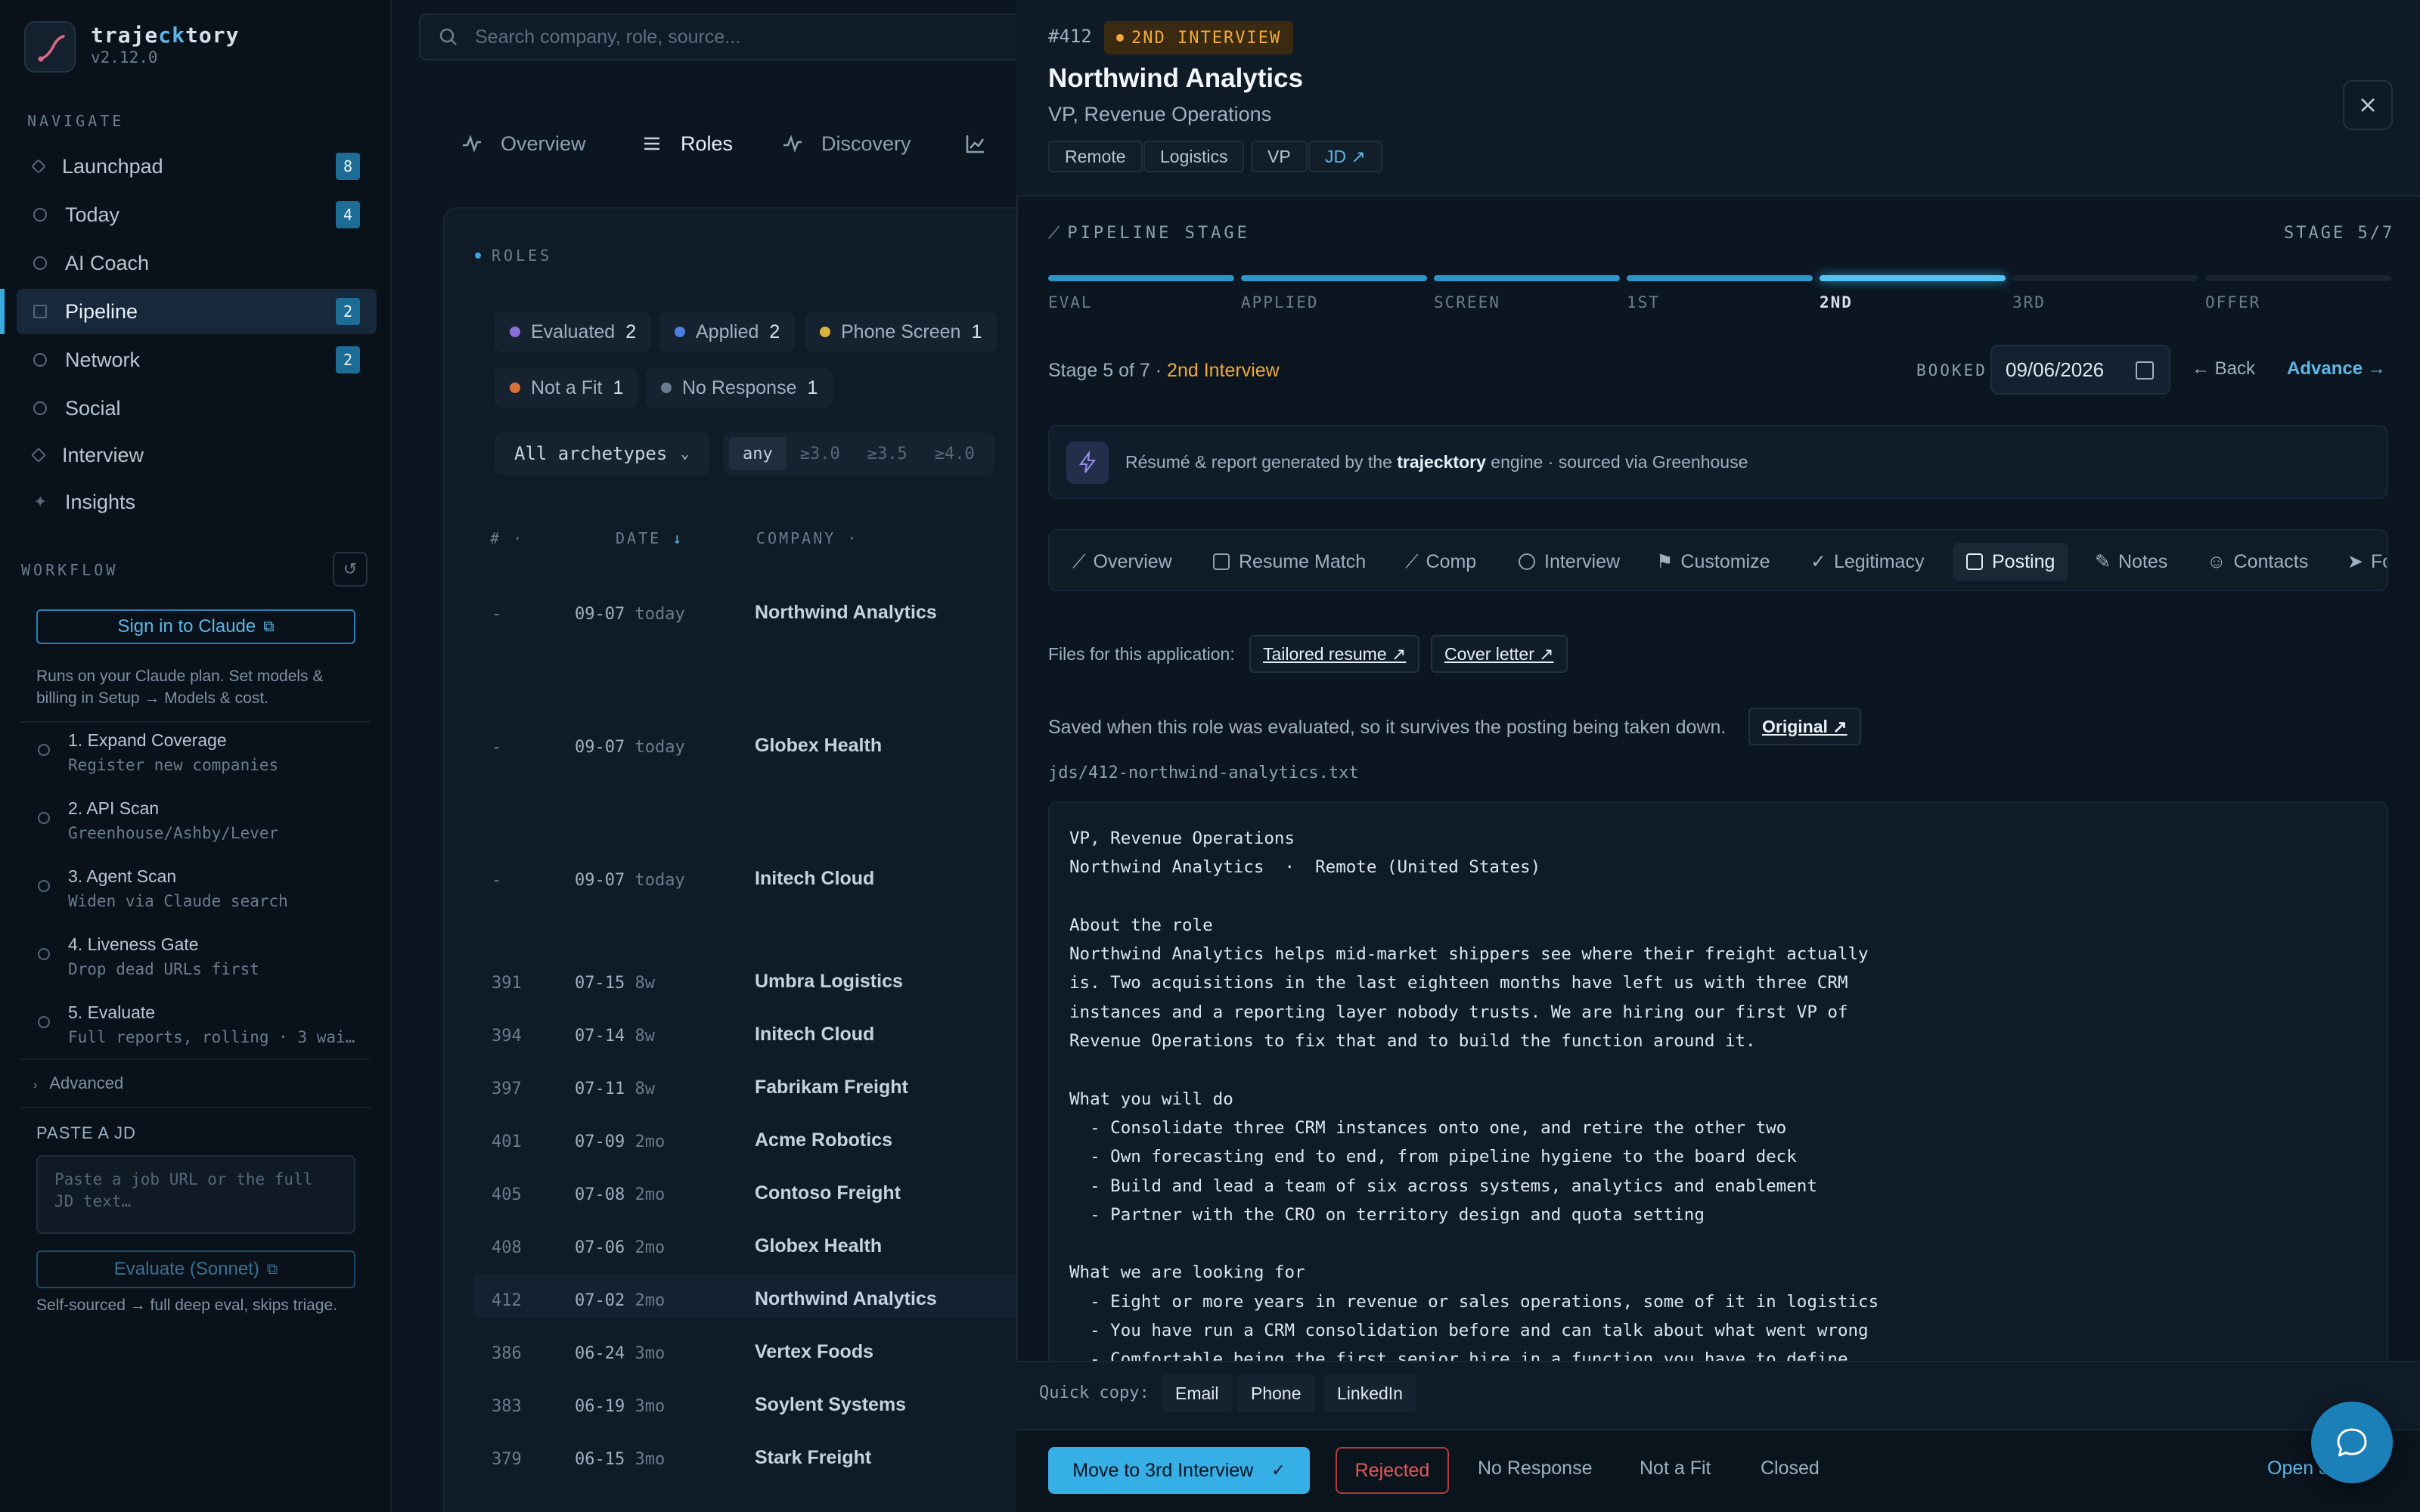  What do you see at coordinates (1499, 654) in the screenshot?
I see `cover-letter-link: Cover letter ↗` at bounding box center [1499, 654].